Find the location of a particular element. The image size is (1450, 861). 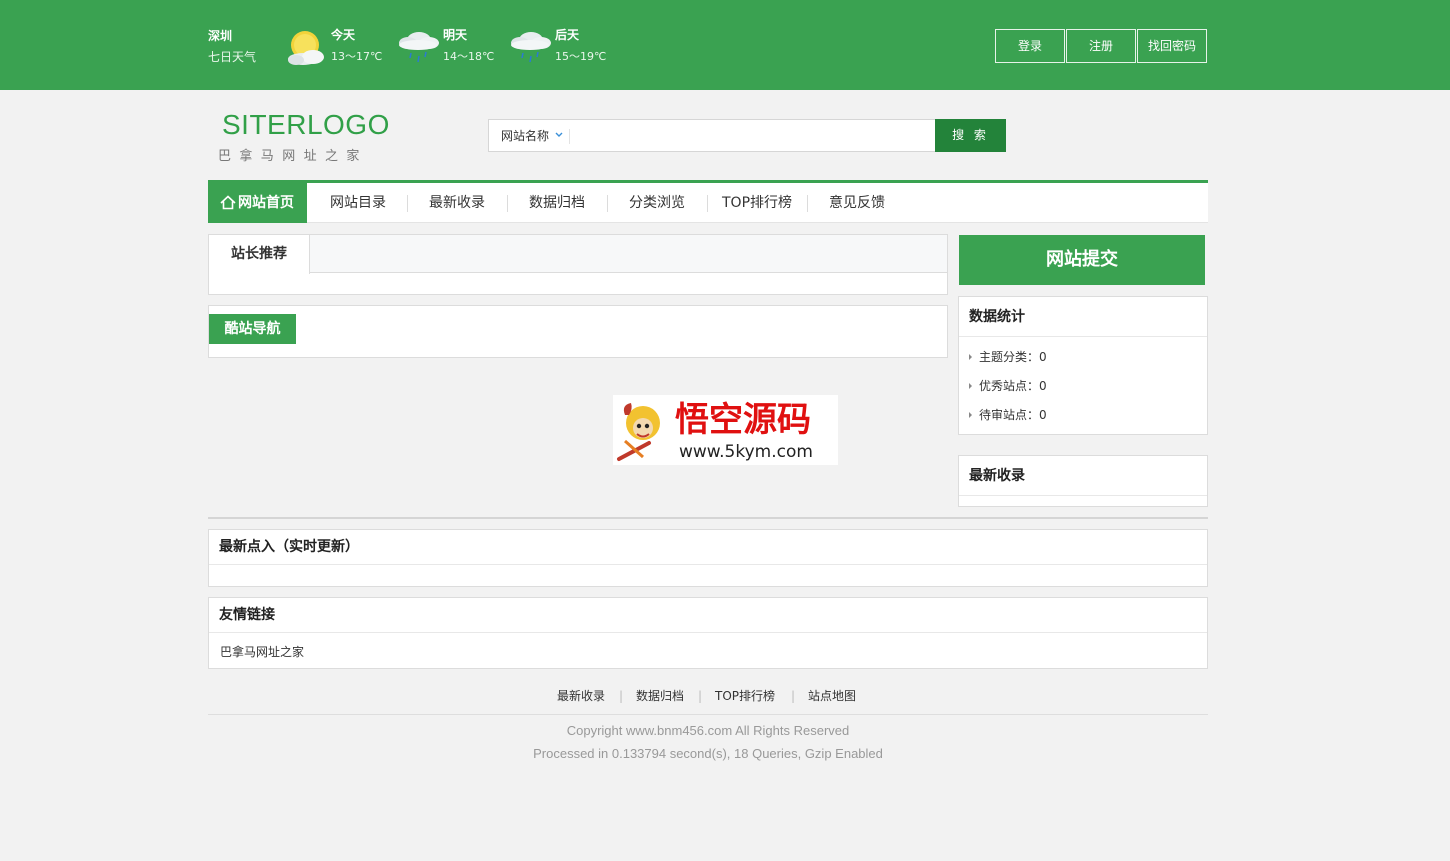

stat-item: 优秀站点：0 is located at coordinates (1008, 386).